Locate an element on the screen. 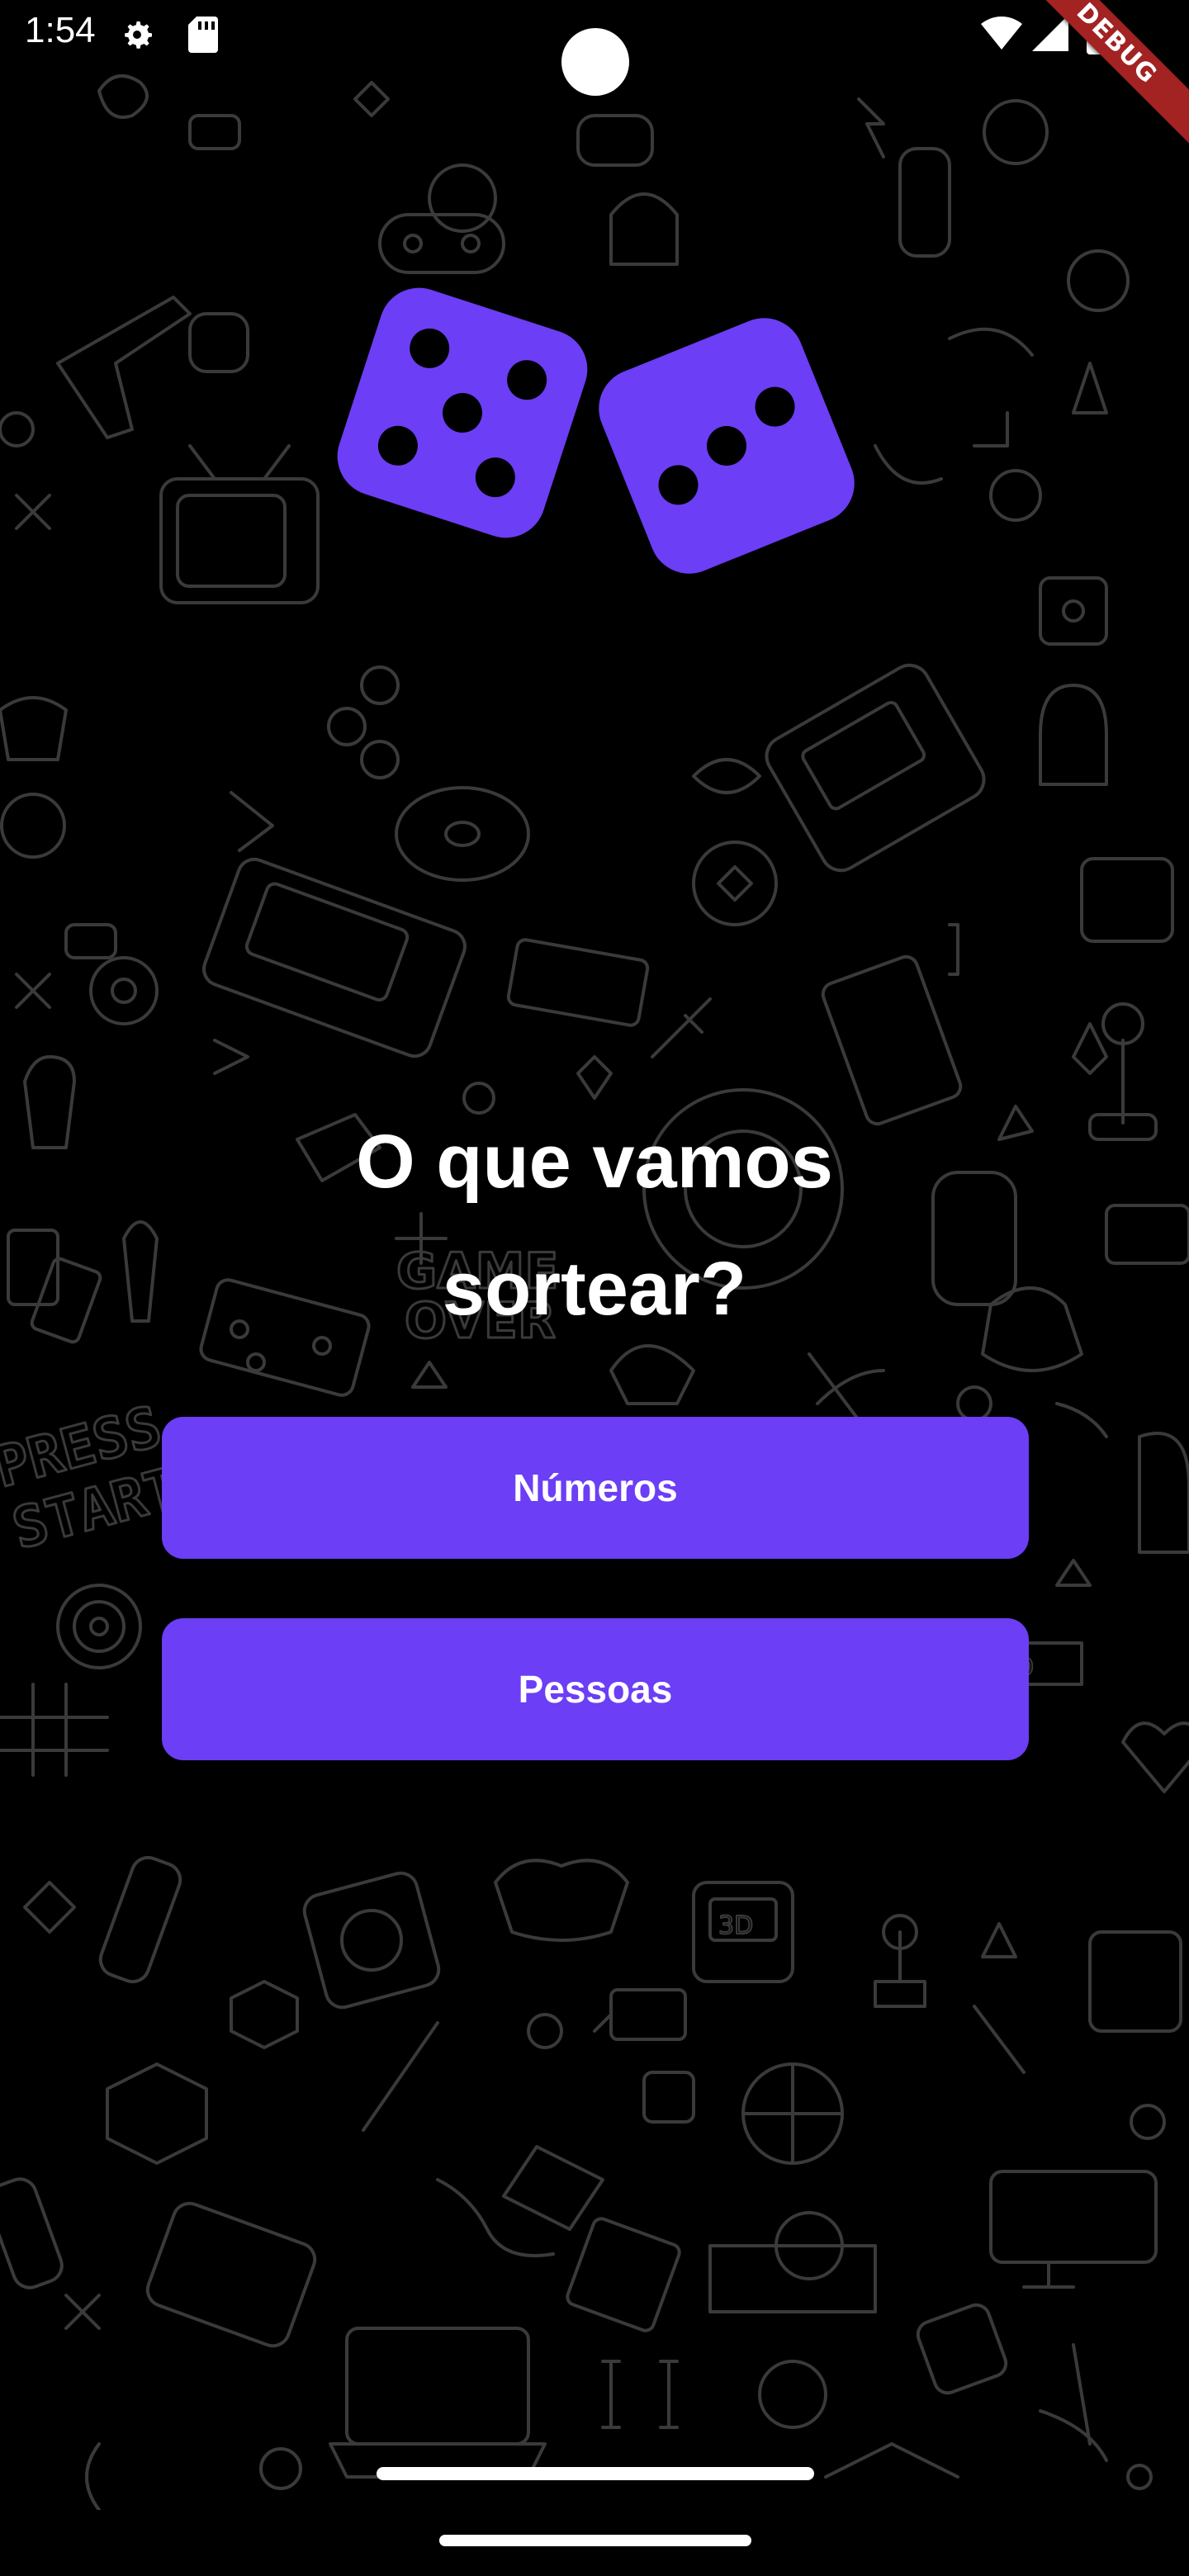 The height and width of the screenshot is (2576, 1189). navigation-handle is located at coordinates (595, 2540).